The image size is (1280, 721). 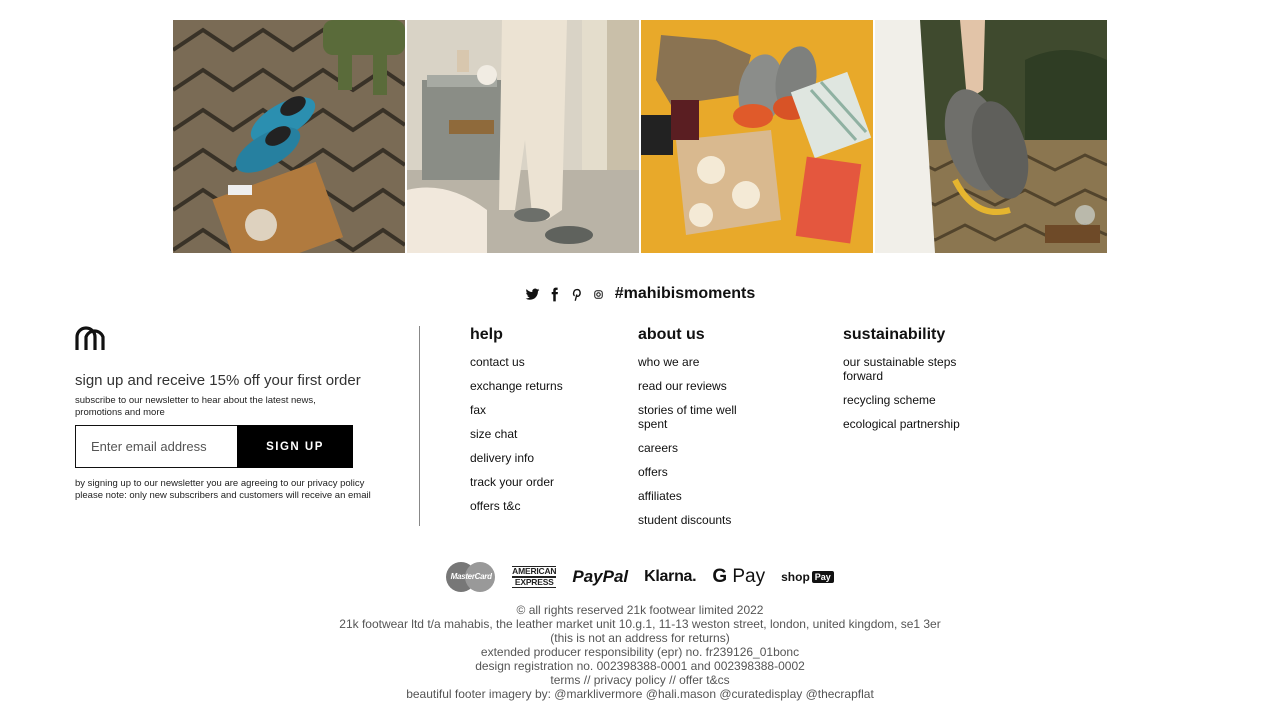 What do you see at coordinates (599, 294) in the screenshot?
I see `instagram-icon` at bounding box center [599, 294].